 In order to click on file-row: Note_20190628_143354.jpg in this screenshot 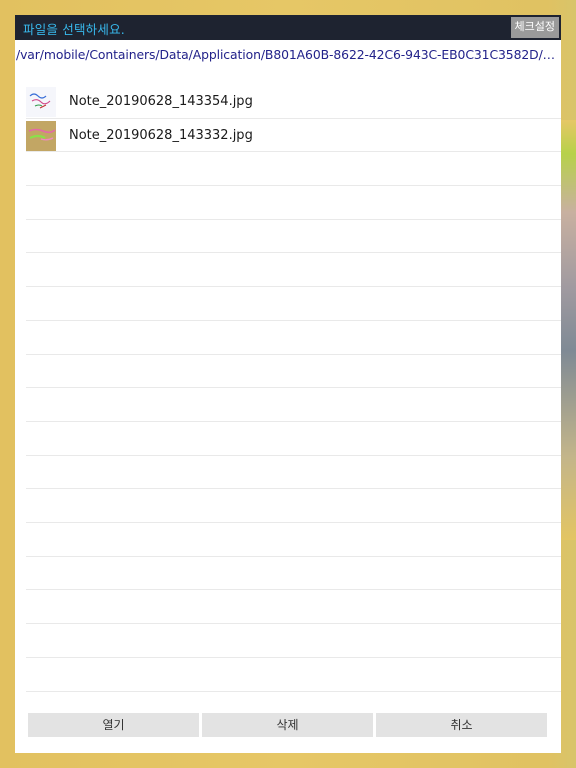, I will do `click(293, 102)`.